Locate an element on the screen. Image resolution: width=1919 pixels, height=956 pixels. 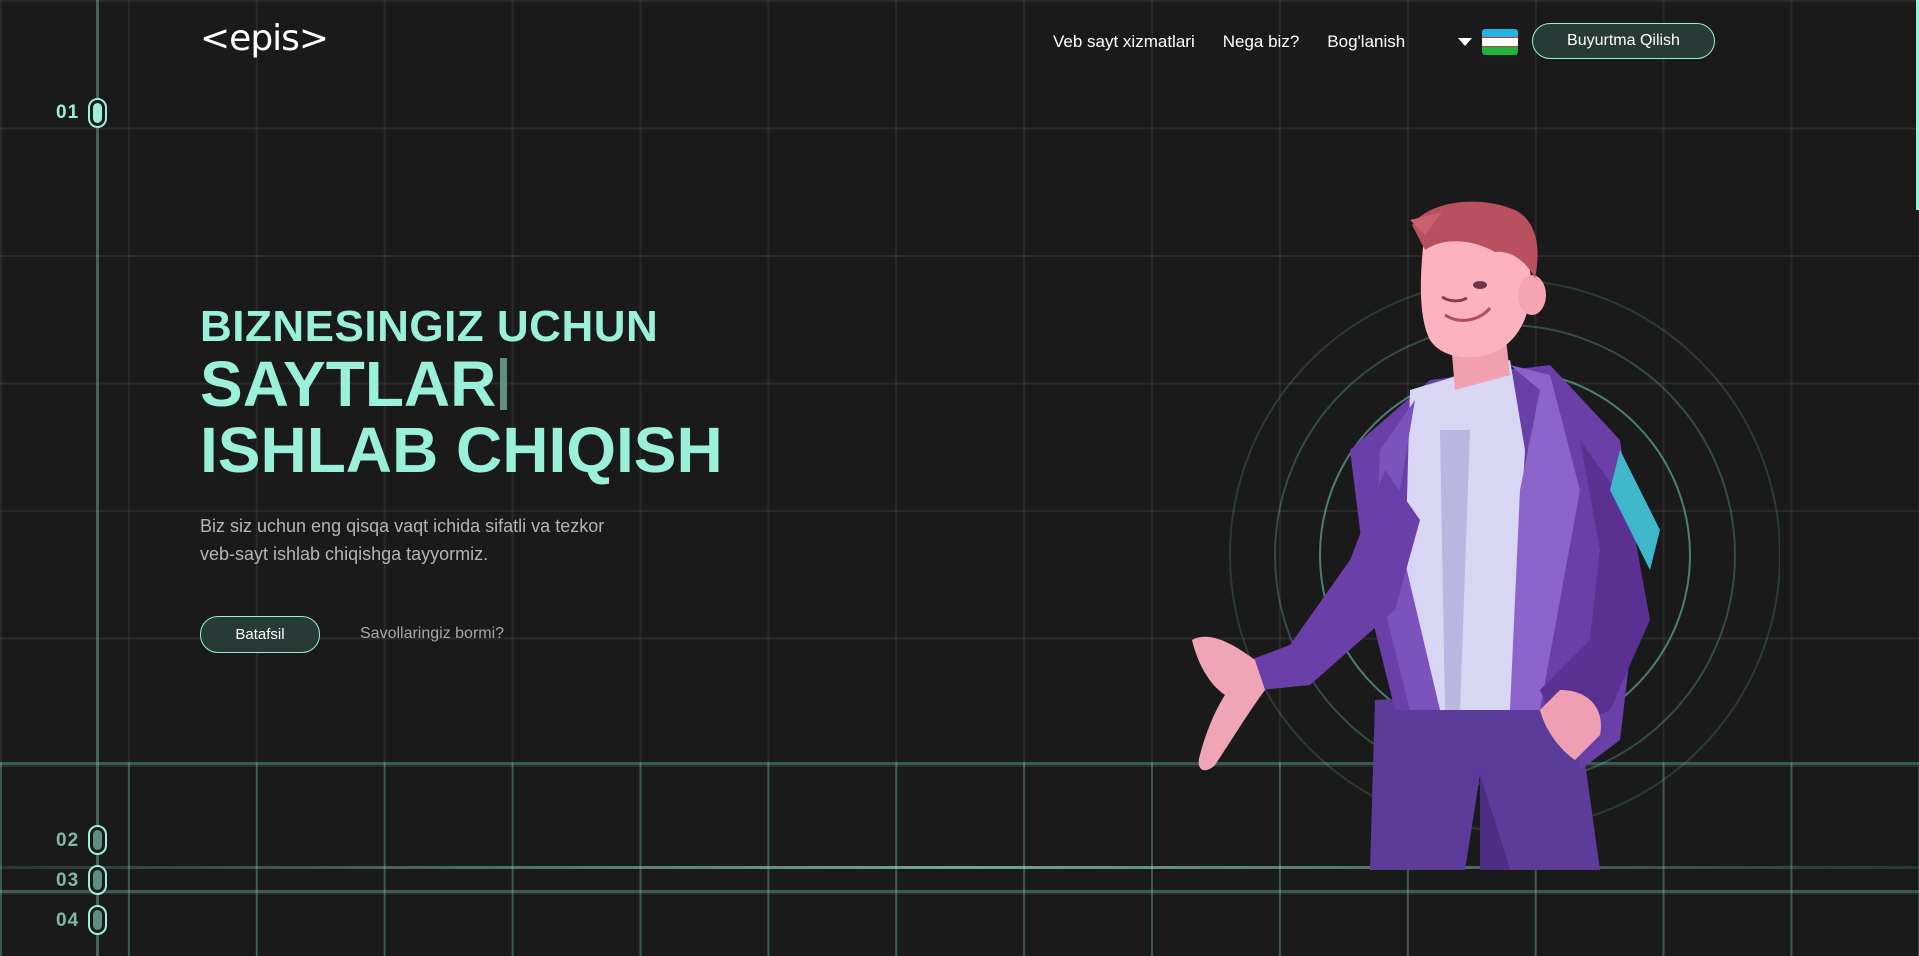
grid-divider-line is located at coordinates (959, 891).